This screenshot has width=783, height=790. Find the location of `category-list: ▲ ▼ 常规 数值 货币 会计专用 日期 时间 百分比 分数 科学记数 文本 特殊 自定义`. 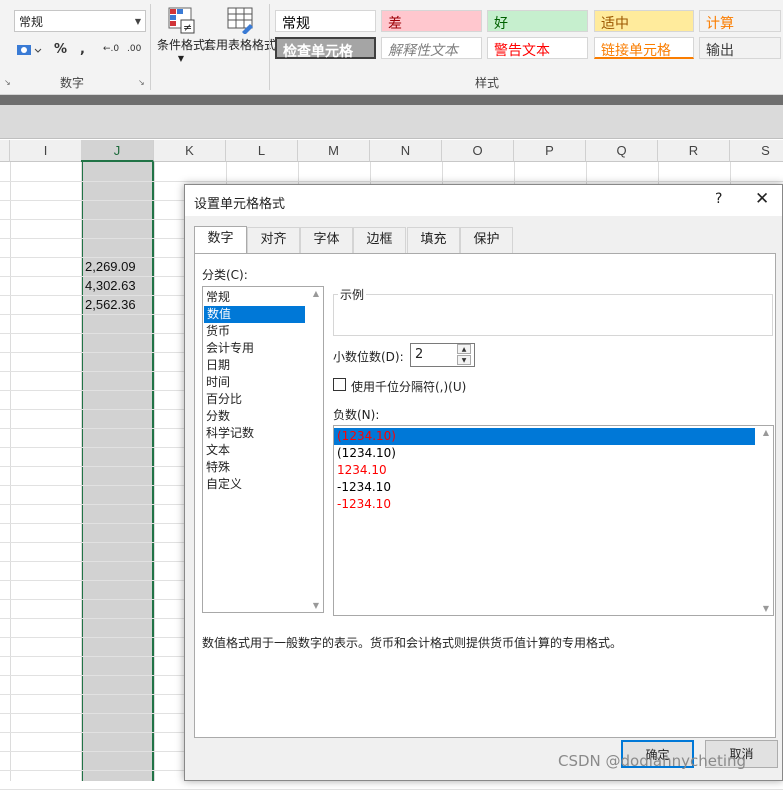

category-list: ▲ ▼ 常规 数值 货币 会计专用 日期 时间 百分比 分数 科学记数 文本 特殊 自定义 is located at coordinates (263, 449).